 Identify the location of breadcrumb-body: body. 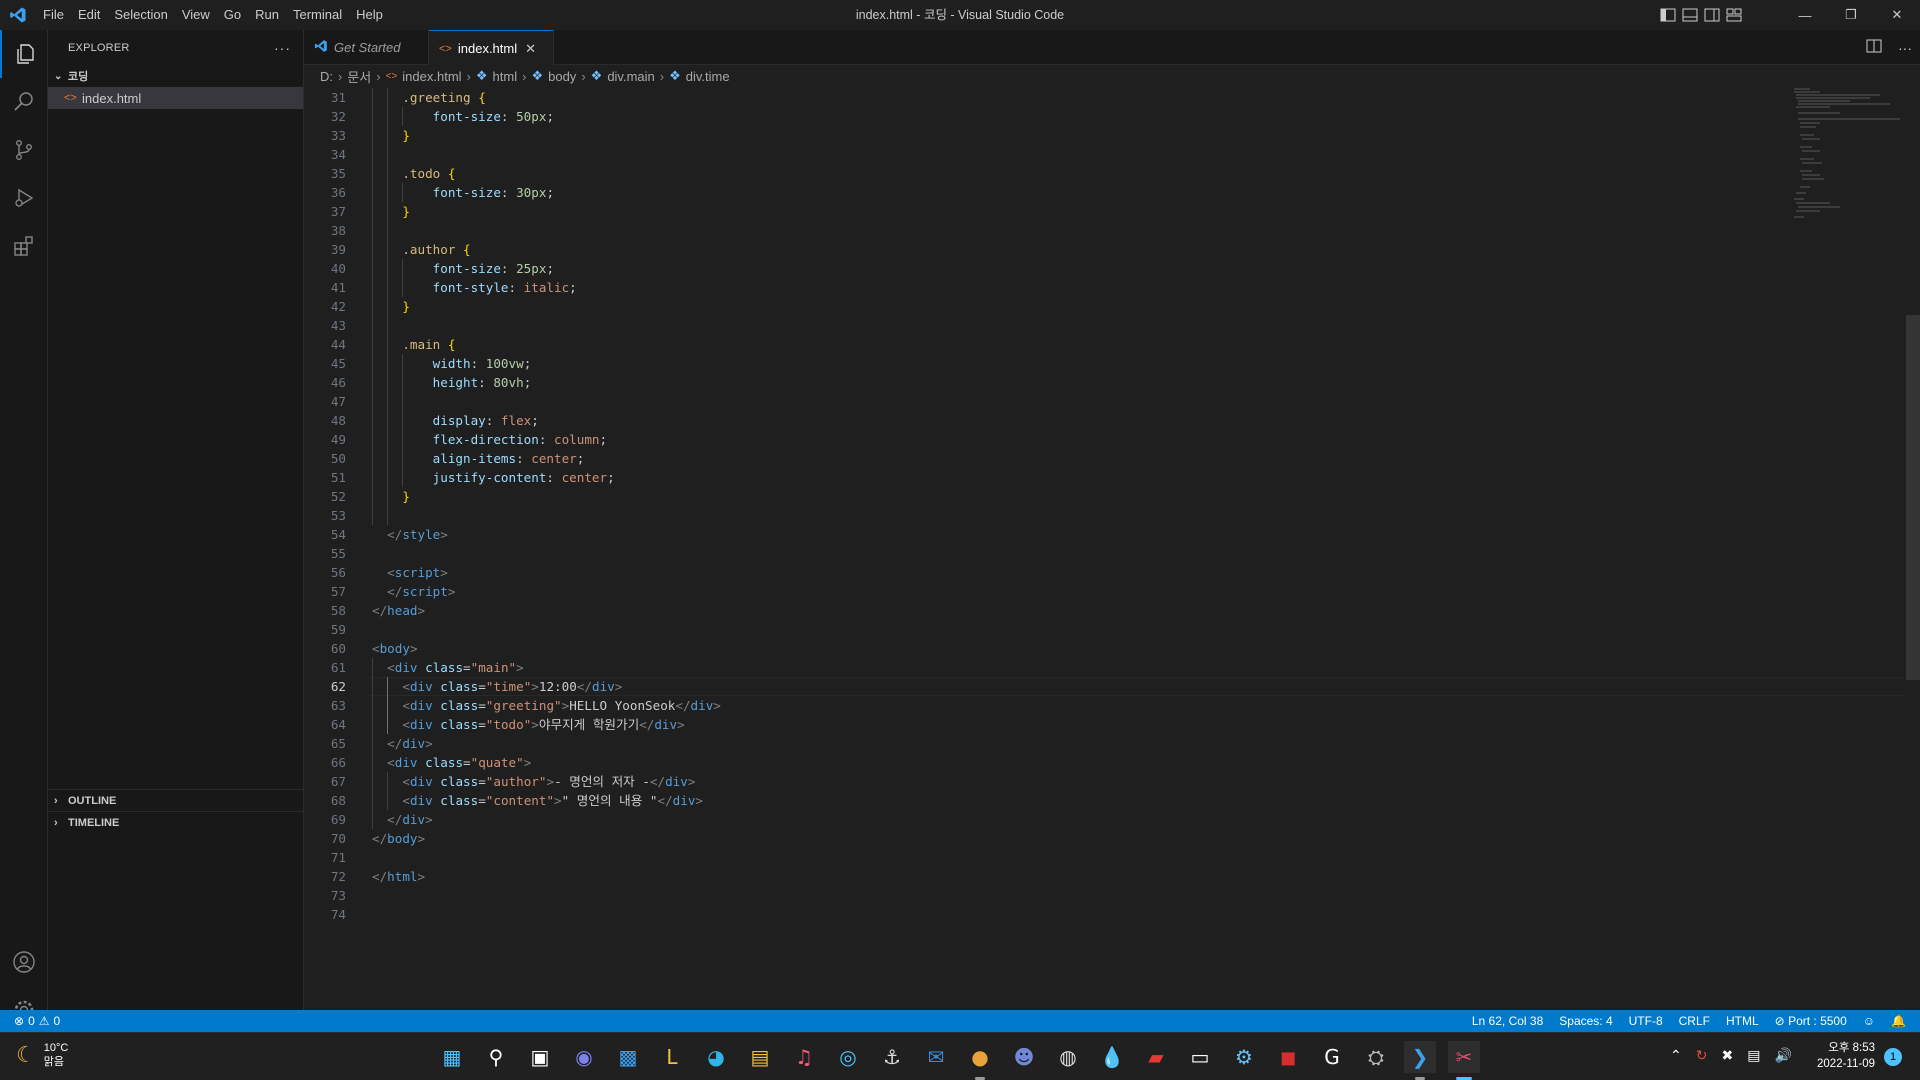
(562, 76).